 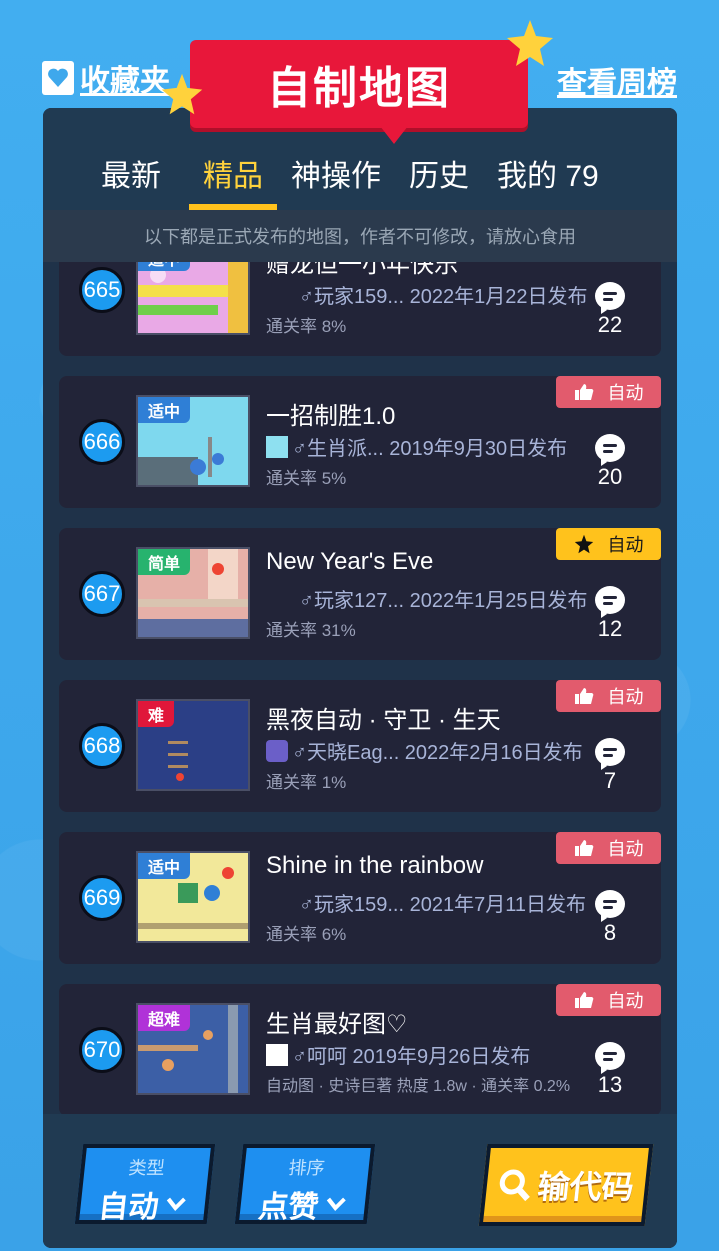 I want to click on bottom-toolbar: 类型 自动 排序 点赞 输代码, so click(x=360, y=1181).